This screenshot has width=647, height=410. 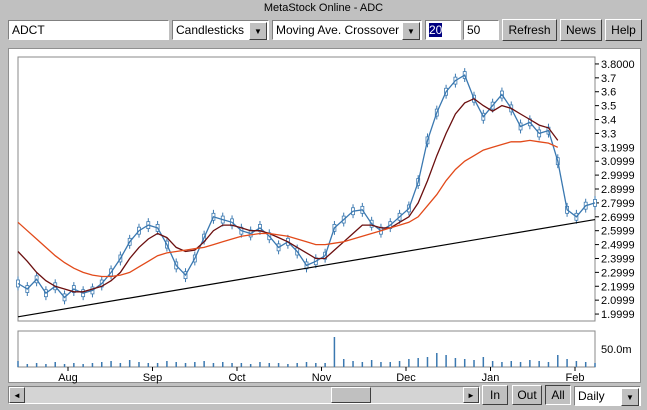 I want to click on y-tick-label: 3.6, so click(x=608, y=93).